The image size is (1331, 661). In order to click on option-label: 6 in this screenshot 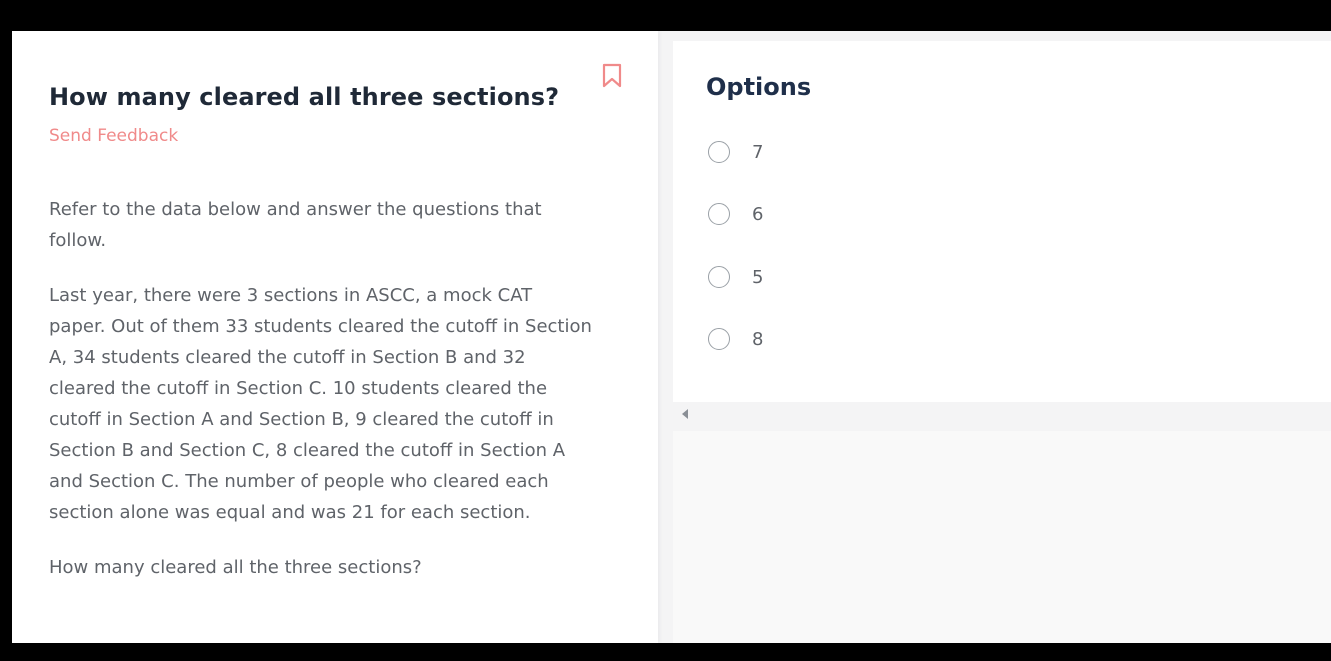, I will do `click(758, 214)`.